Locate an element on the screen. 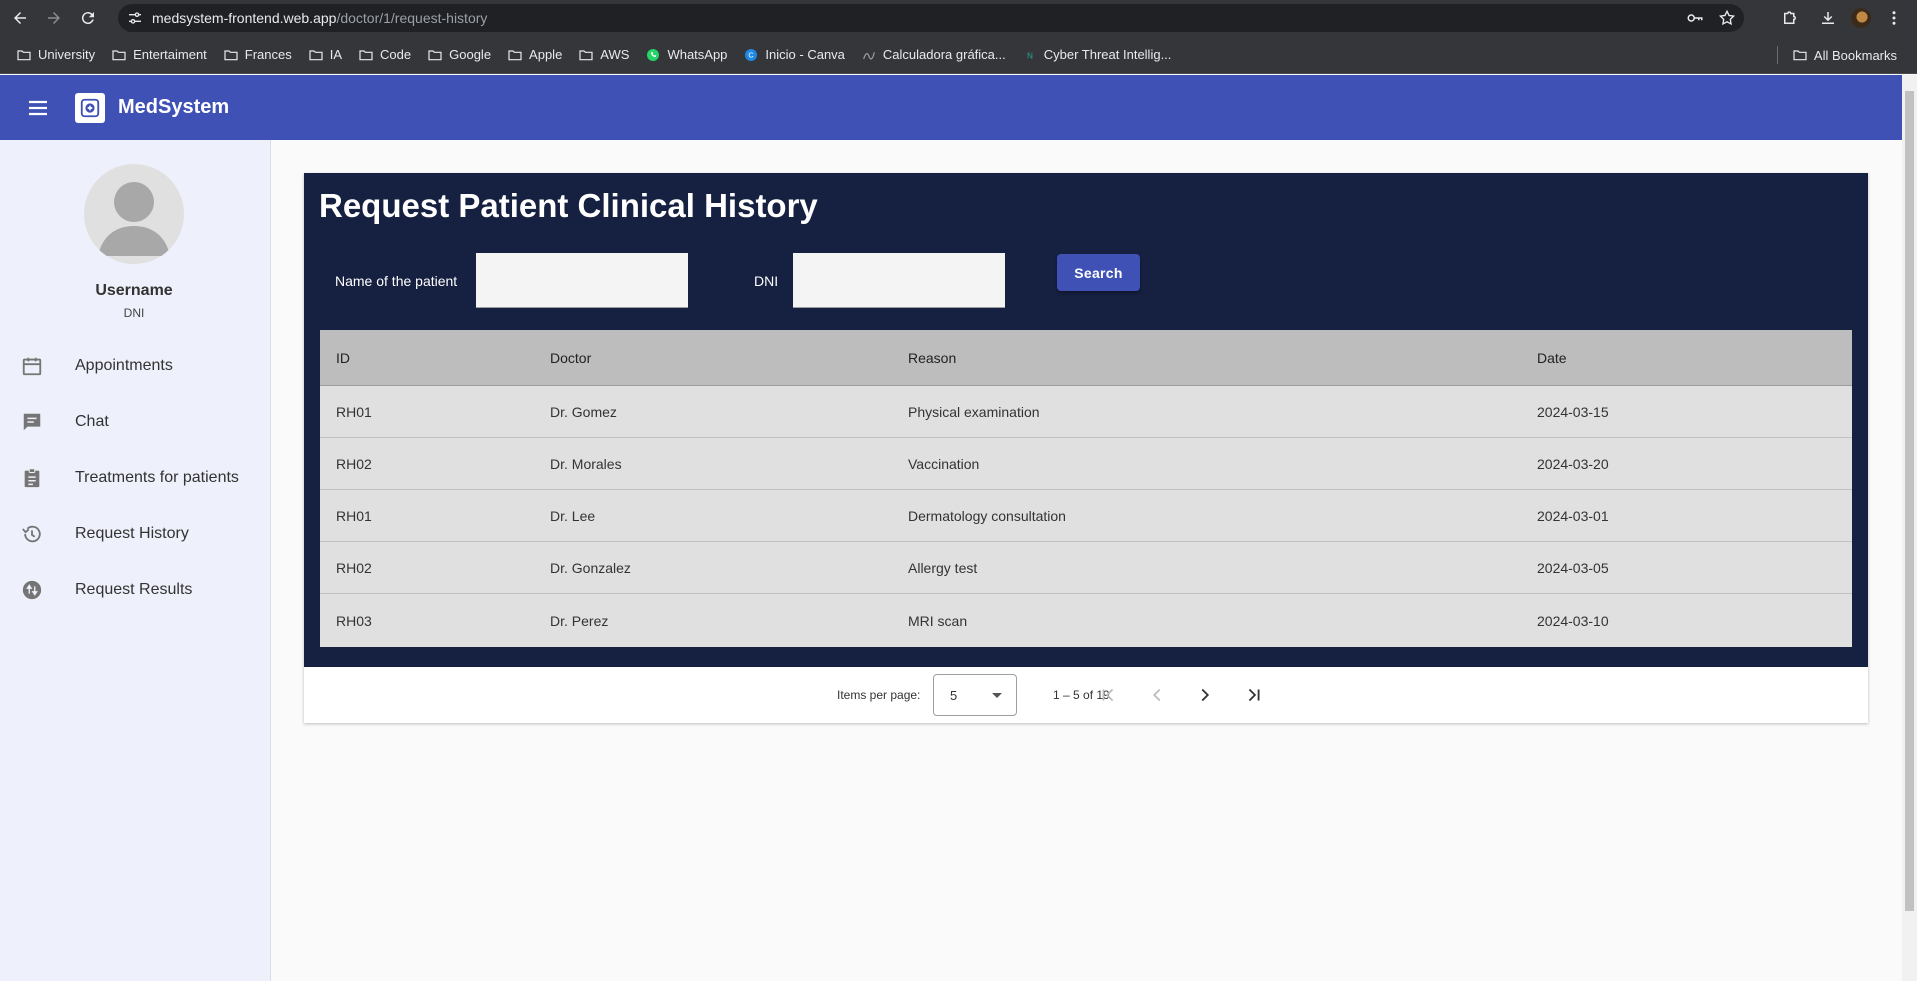 Image resolution: width=1917 pixels, height=981 pixels. app-title: MedSystem is located at coordinates (174, 107).